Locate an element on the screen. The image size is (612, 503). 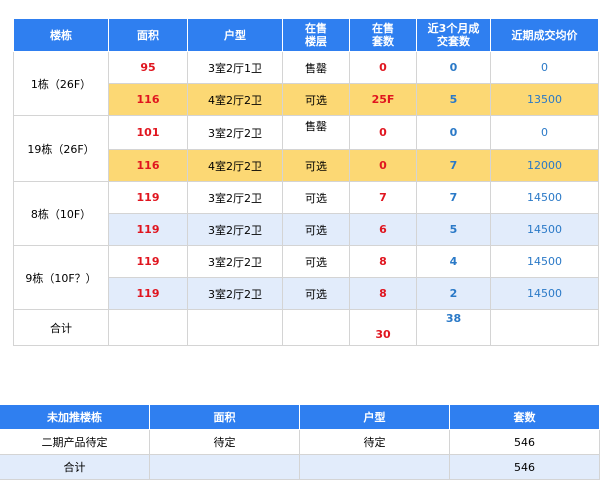
units-cell: 6 is located at coordinates (383, 229).